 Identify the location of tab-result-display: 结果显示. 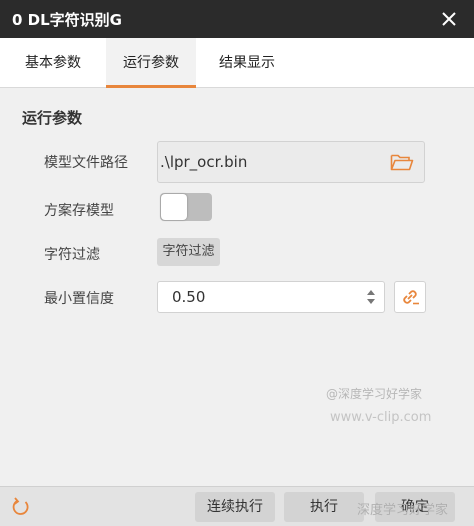
(247, 63).